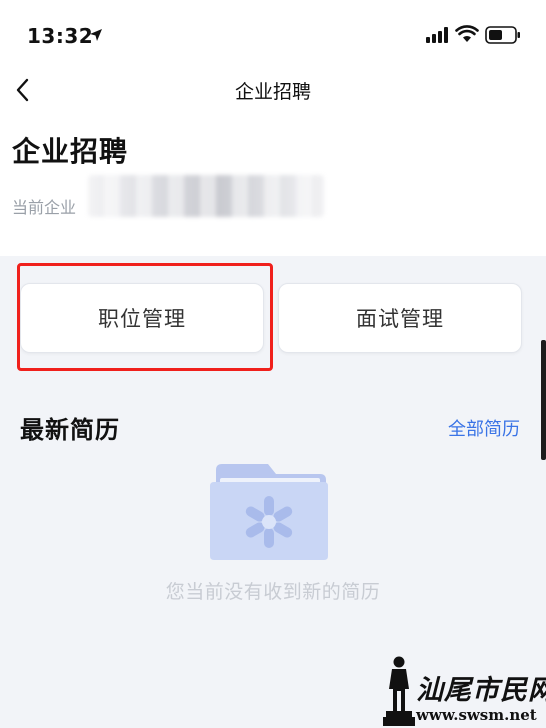 This screenshot has width=546, height=728. What do you see at coordinates (206, 196) in the screenshot?
I see `redacted-company-name` at bounding box center [206, 196].